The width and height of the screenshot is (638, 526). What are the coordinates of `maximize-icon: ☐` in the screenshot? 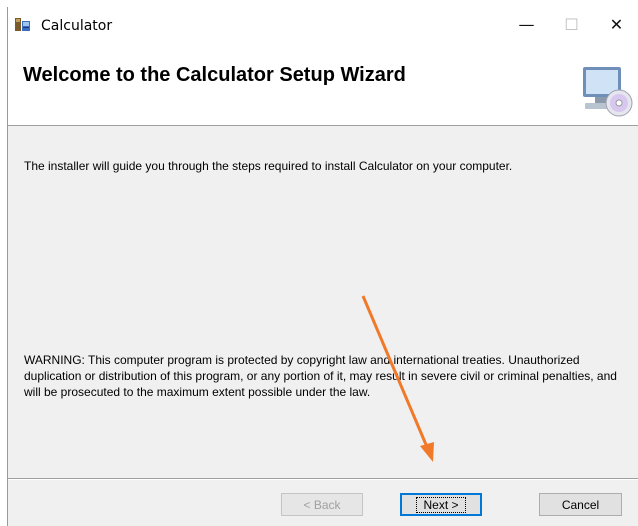 It's located at (571, 24).